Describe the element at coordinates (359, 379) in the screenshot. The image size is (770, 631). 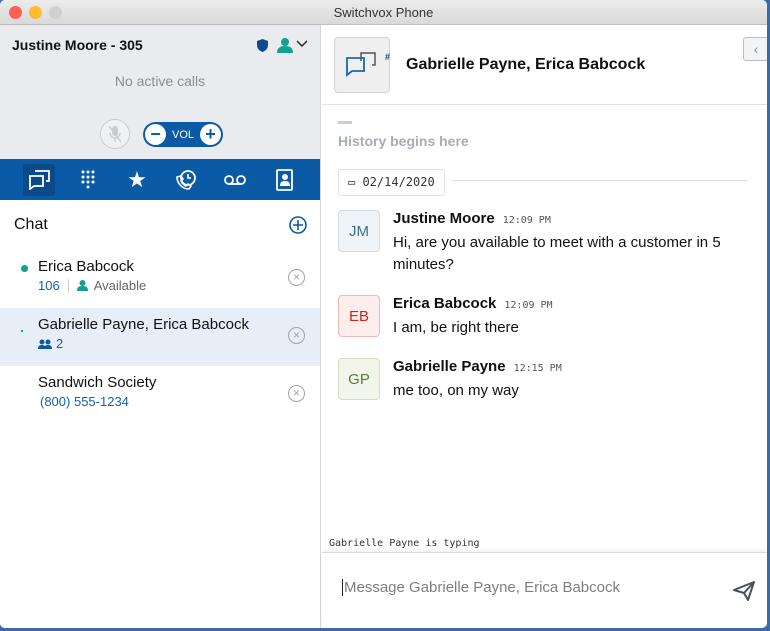
I see `avatar: GP` at that location.